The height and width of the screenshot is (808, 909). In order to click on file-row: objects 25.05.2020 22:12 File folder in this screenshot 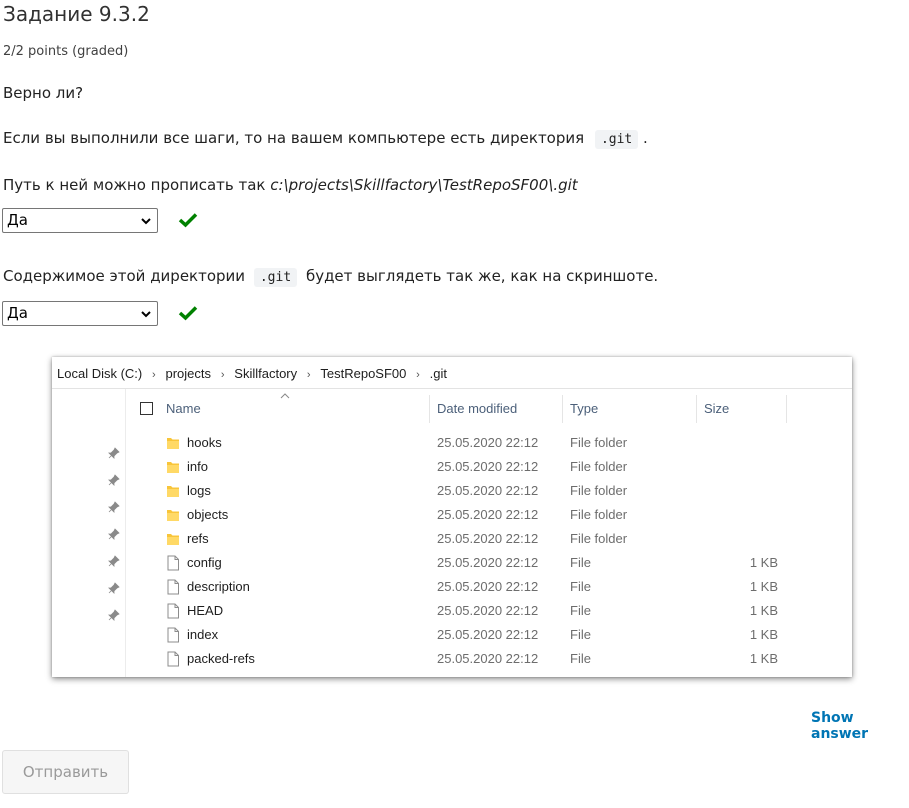, I will do `click(452, 515)`.